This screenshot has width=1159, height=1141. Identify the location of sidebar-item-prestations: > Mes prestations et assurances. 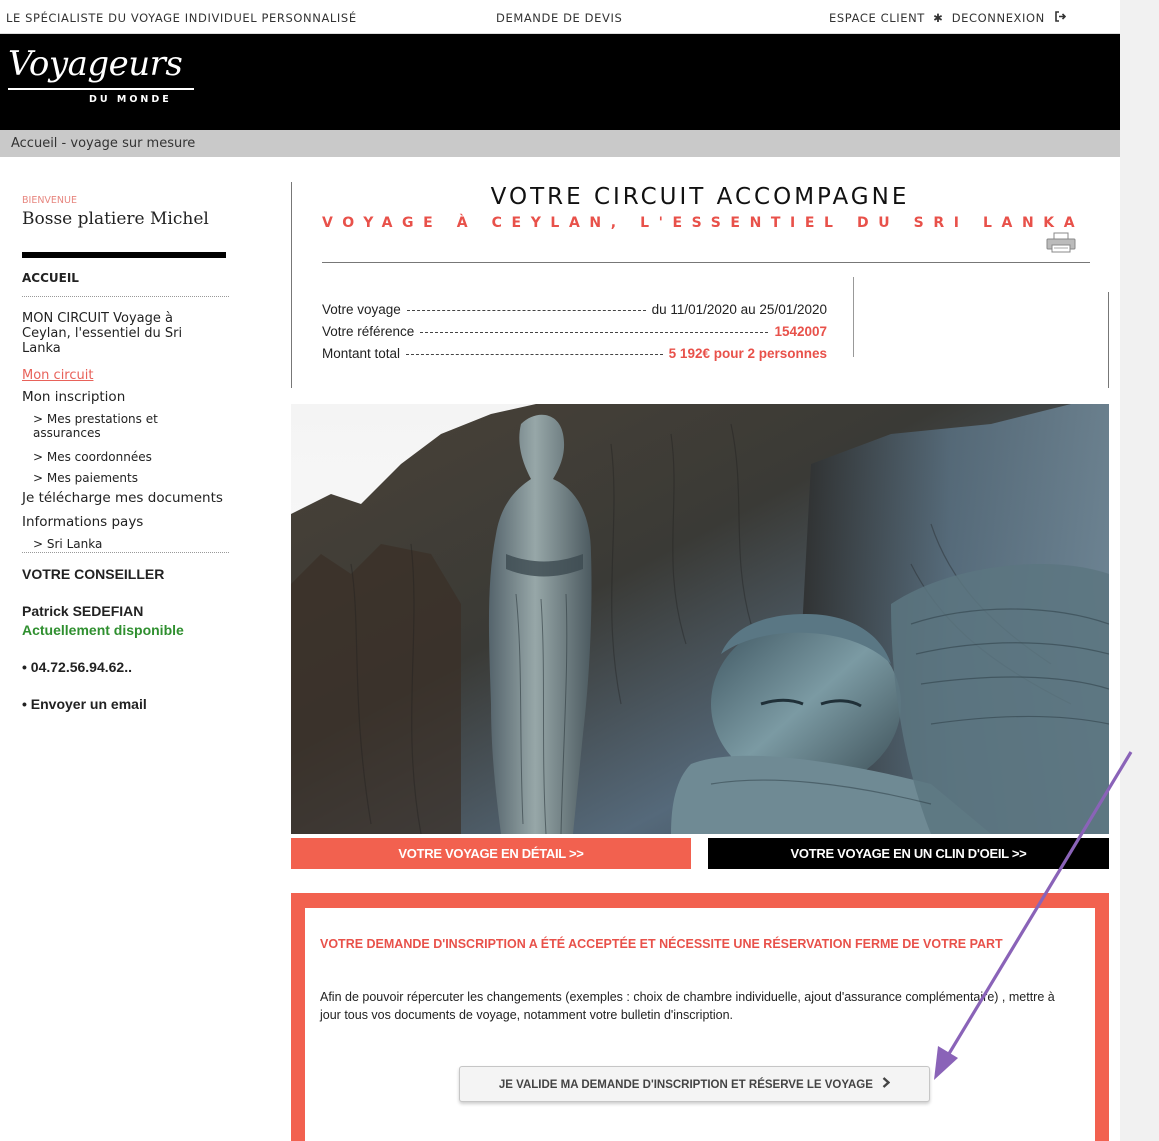
(123, 426).